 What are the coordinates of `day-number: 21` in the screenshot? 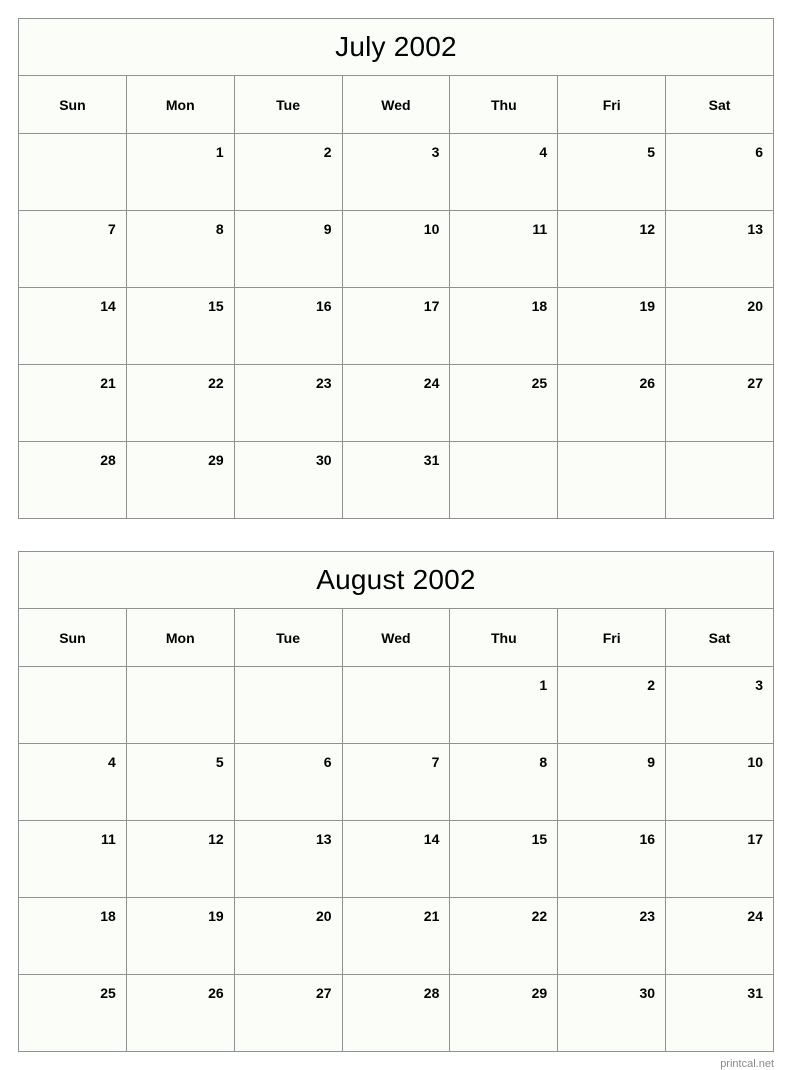 It's located at (431, 916).